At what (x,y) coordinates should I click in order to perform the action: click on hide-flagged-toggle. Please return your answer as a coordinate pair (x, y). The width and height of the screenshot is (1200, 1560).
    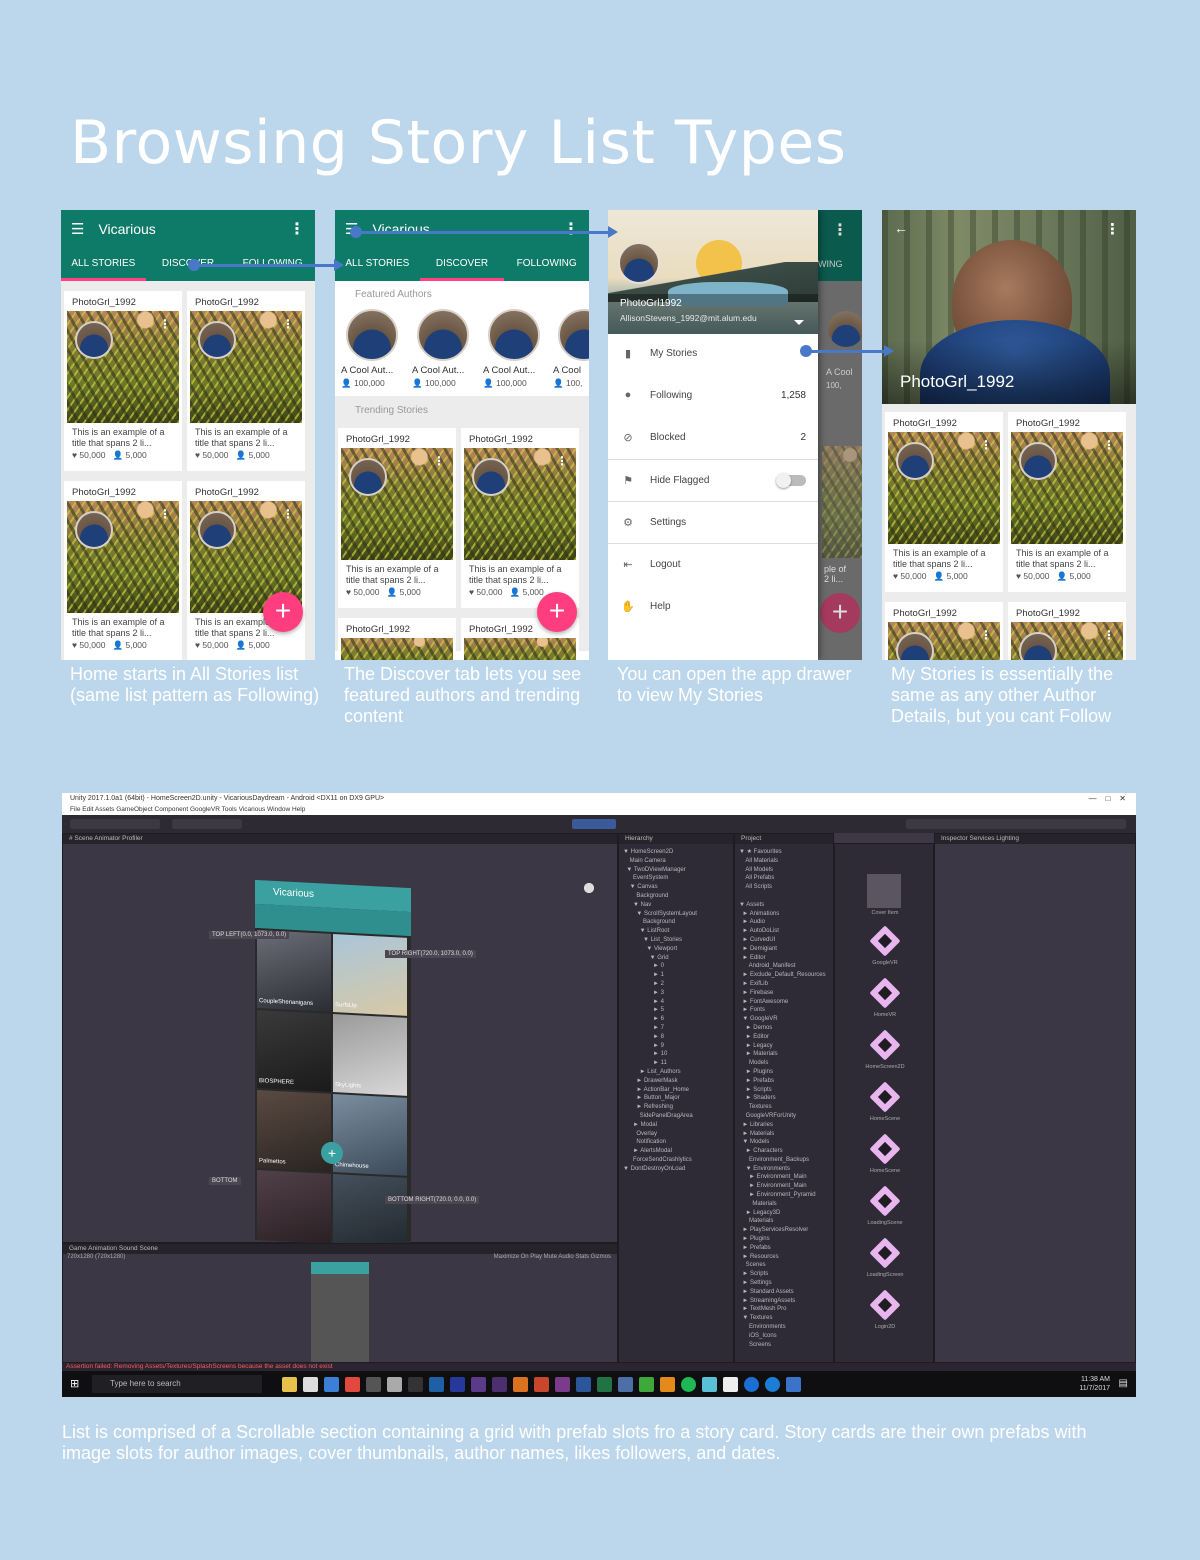
    Looking at the image, I should click on (791, 480).